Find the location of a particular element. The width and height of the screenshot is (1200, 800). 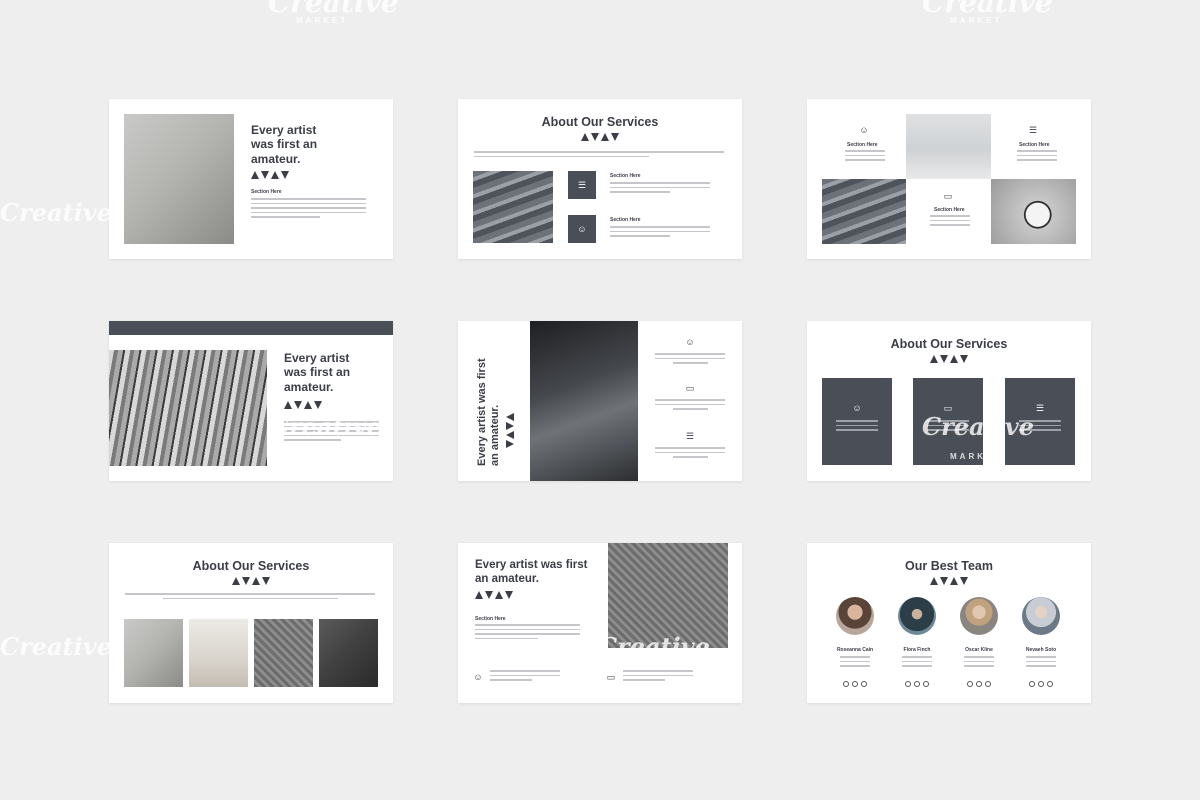

towels-image is located at coordinates (218, 653).